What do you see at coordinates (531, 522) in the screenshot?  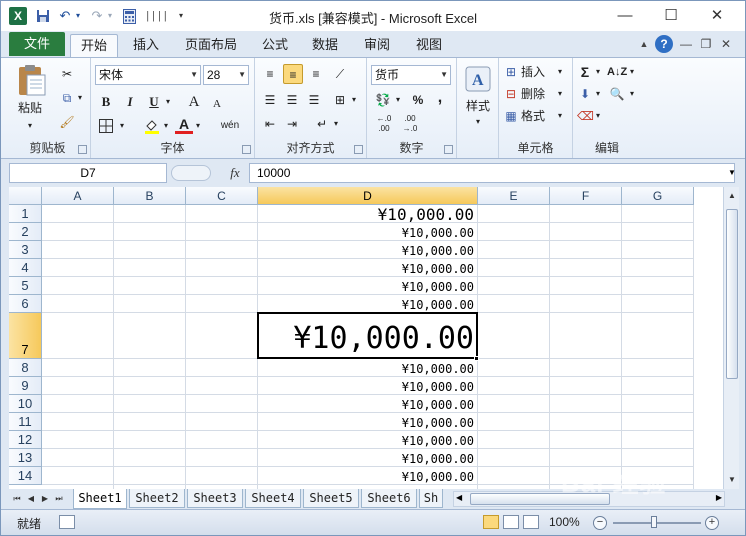 I see `page-break-view-button` at bounding box center [531, 522].